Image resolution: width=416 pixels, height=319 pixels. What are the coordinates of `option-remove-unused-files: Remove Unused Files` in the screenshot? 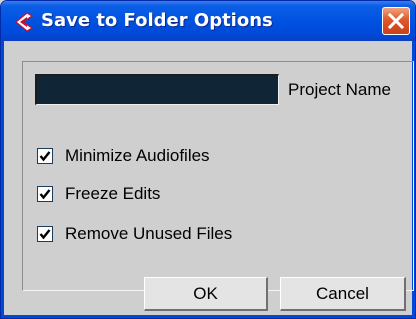 It's located at (134, 234).